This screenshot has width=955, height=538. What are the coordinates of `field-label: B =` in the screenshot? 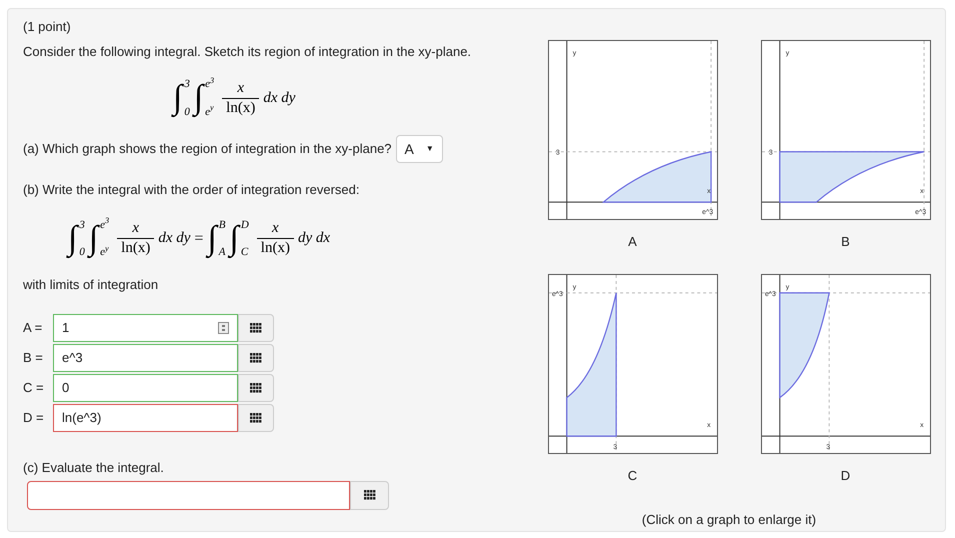 It's located at (33, 358).